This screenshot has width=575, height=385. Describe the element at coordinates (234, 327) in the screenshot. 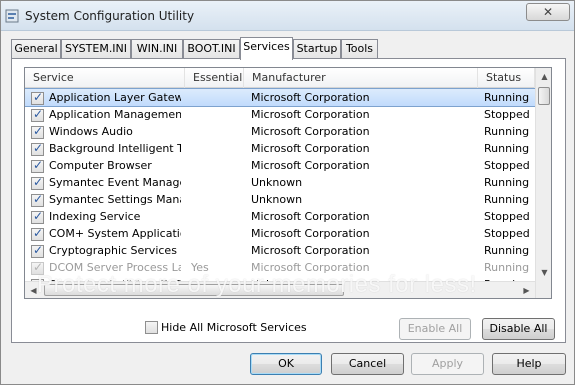

I see `hide-microsoft-services-label: Hide All Microsoft Services` at that location.